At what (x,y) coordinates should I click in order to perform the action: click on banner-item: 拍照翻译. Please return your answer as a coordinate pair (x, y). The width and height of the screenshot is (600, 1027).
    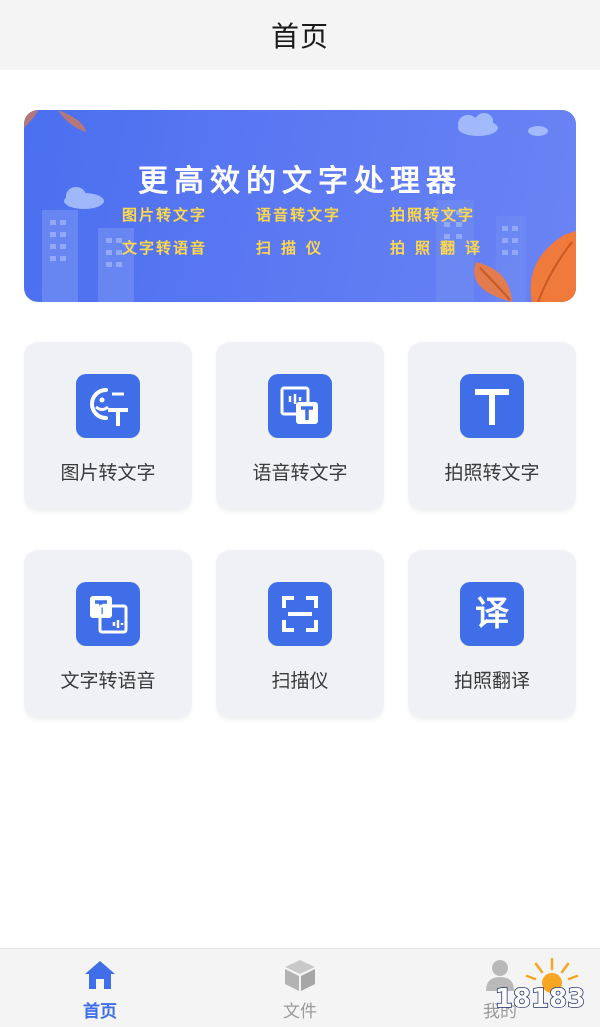
    Looking at the image, I should click on (440, 248).